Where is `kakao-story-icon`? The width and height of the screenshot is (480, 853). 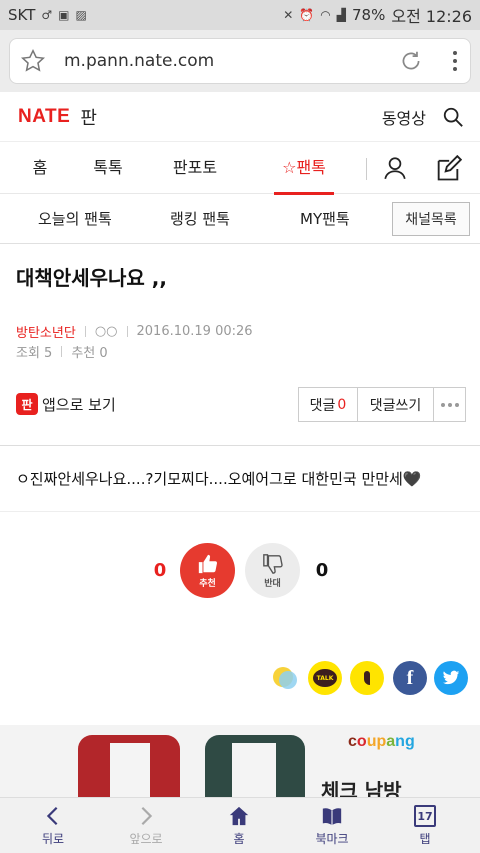
kakao-story-icon is located at coordinates (285, 678).